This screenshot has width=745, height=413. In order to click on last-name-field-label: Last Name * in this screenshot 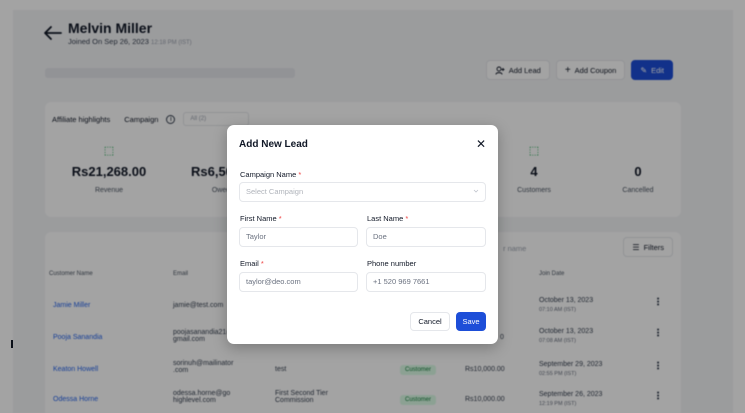, I will do `click(387, 218)`.